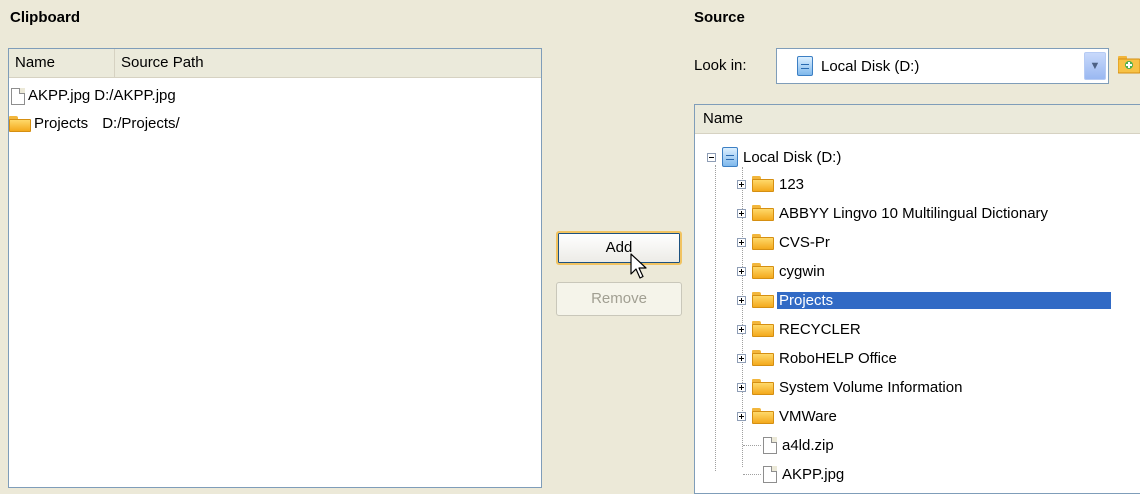 The width and height of the screenshot is (1140, 494). What do you see at coordinates (944, 300) in the screenshot?
I see `tree-item-label: Projects` at bounding box center [944, 300].